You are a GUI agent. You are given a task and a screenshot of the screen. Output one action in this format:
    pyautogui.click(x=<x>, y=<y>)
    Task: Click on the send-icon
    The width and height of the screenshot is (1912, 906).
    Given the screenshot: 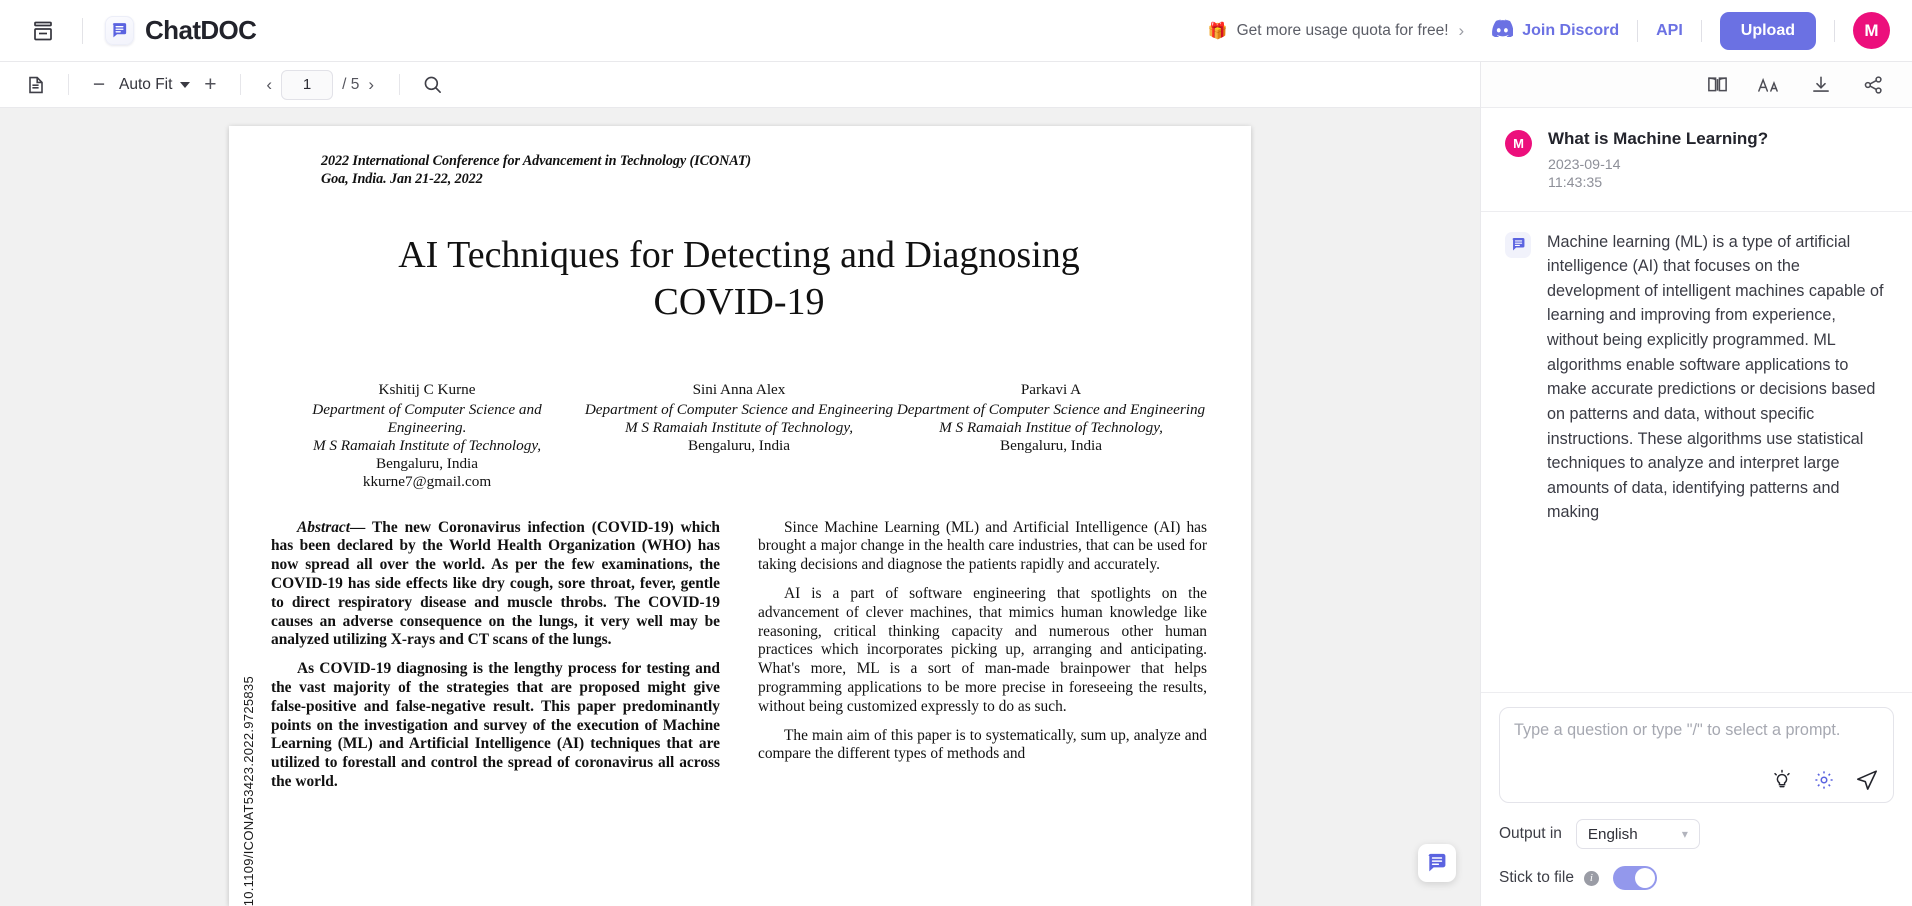 What is the action you would take?
    pyautogui.click(x=1867, y=780)
    